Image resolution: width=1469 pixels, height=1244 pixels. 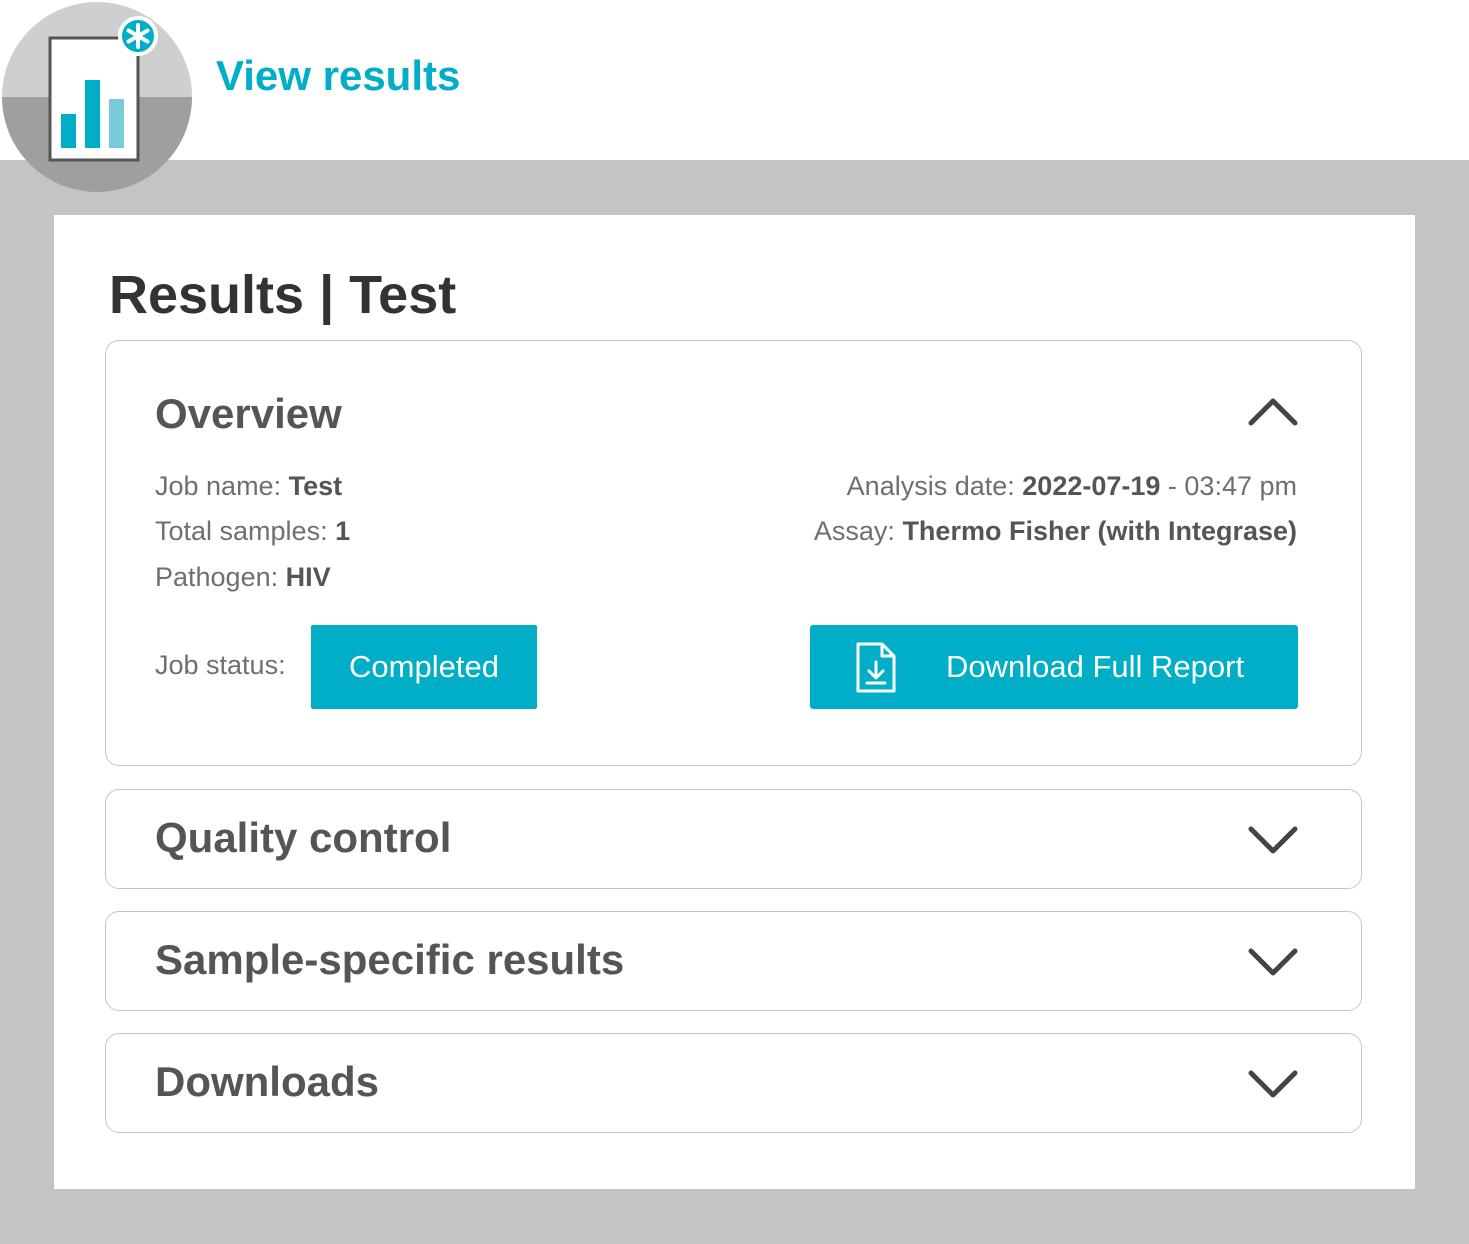 What do you see at coordinates (283, 295) in the screenshot?
I see `page-title: Results | Test` at bounding box center [283, 295].